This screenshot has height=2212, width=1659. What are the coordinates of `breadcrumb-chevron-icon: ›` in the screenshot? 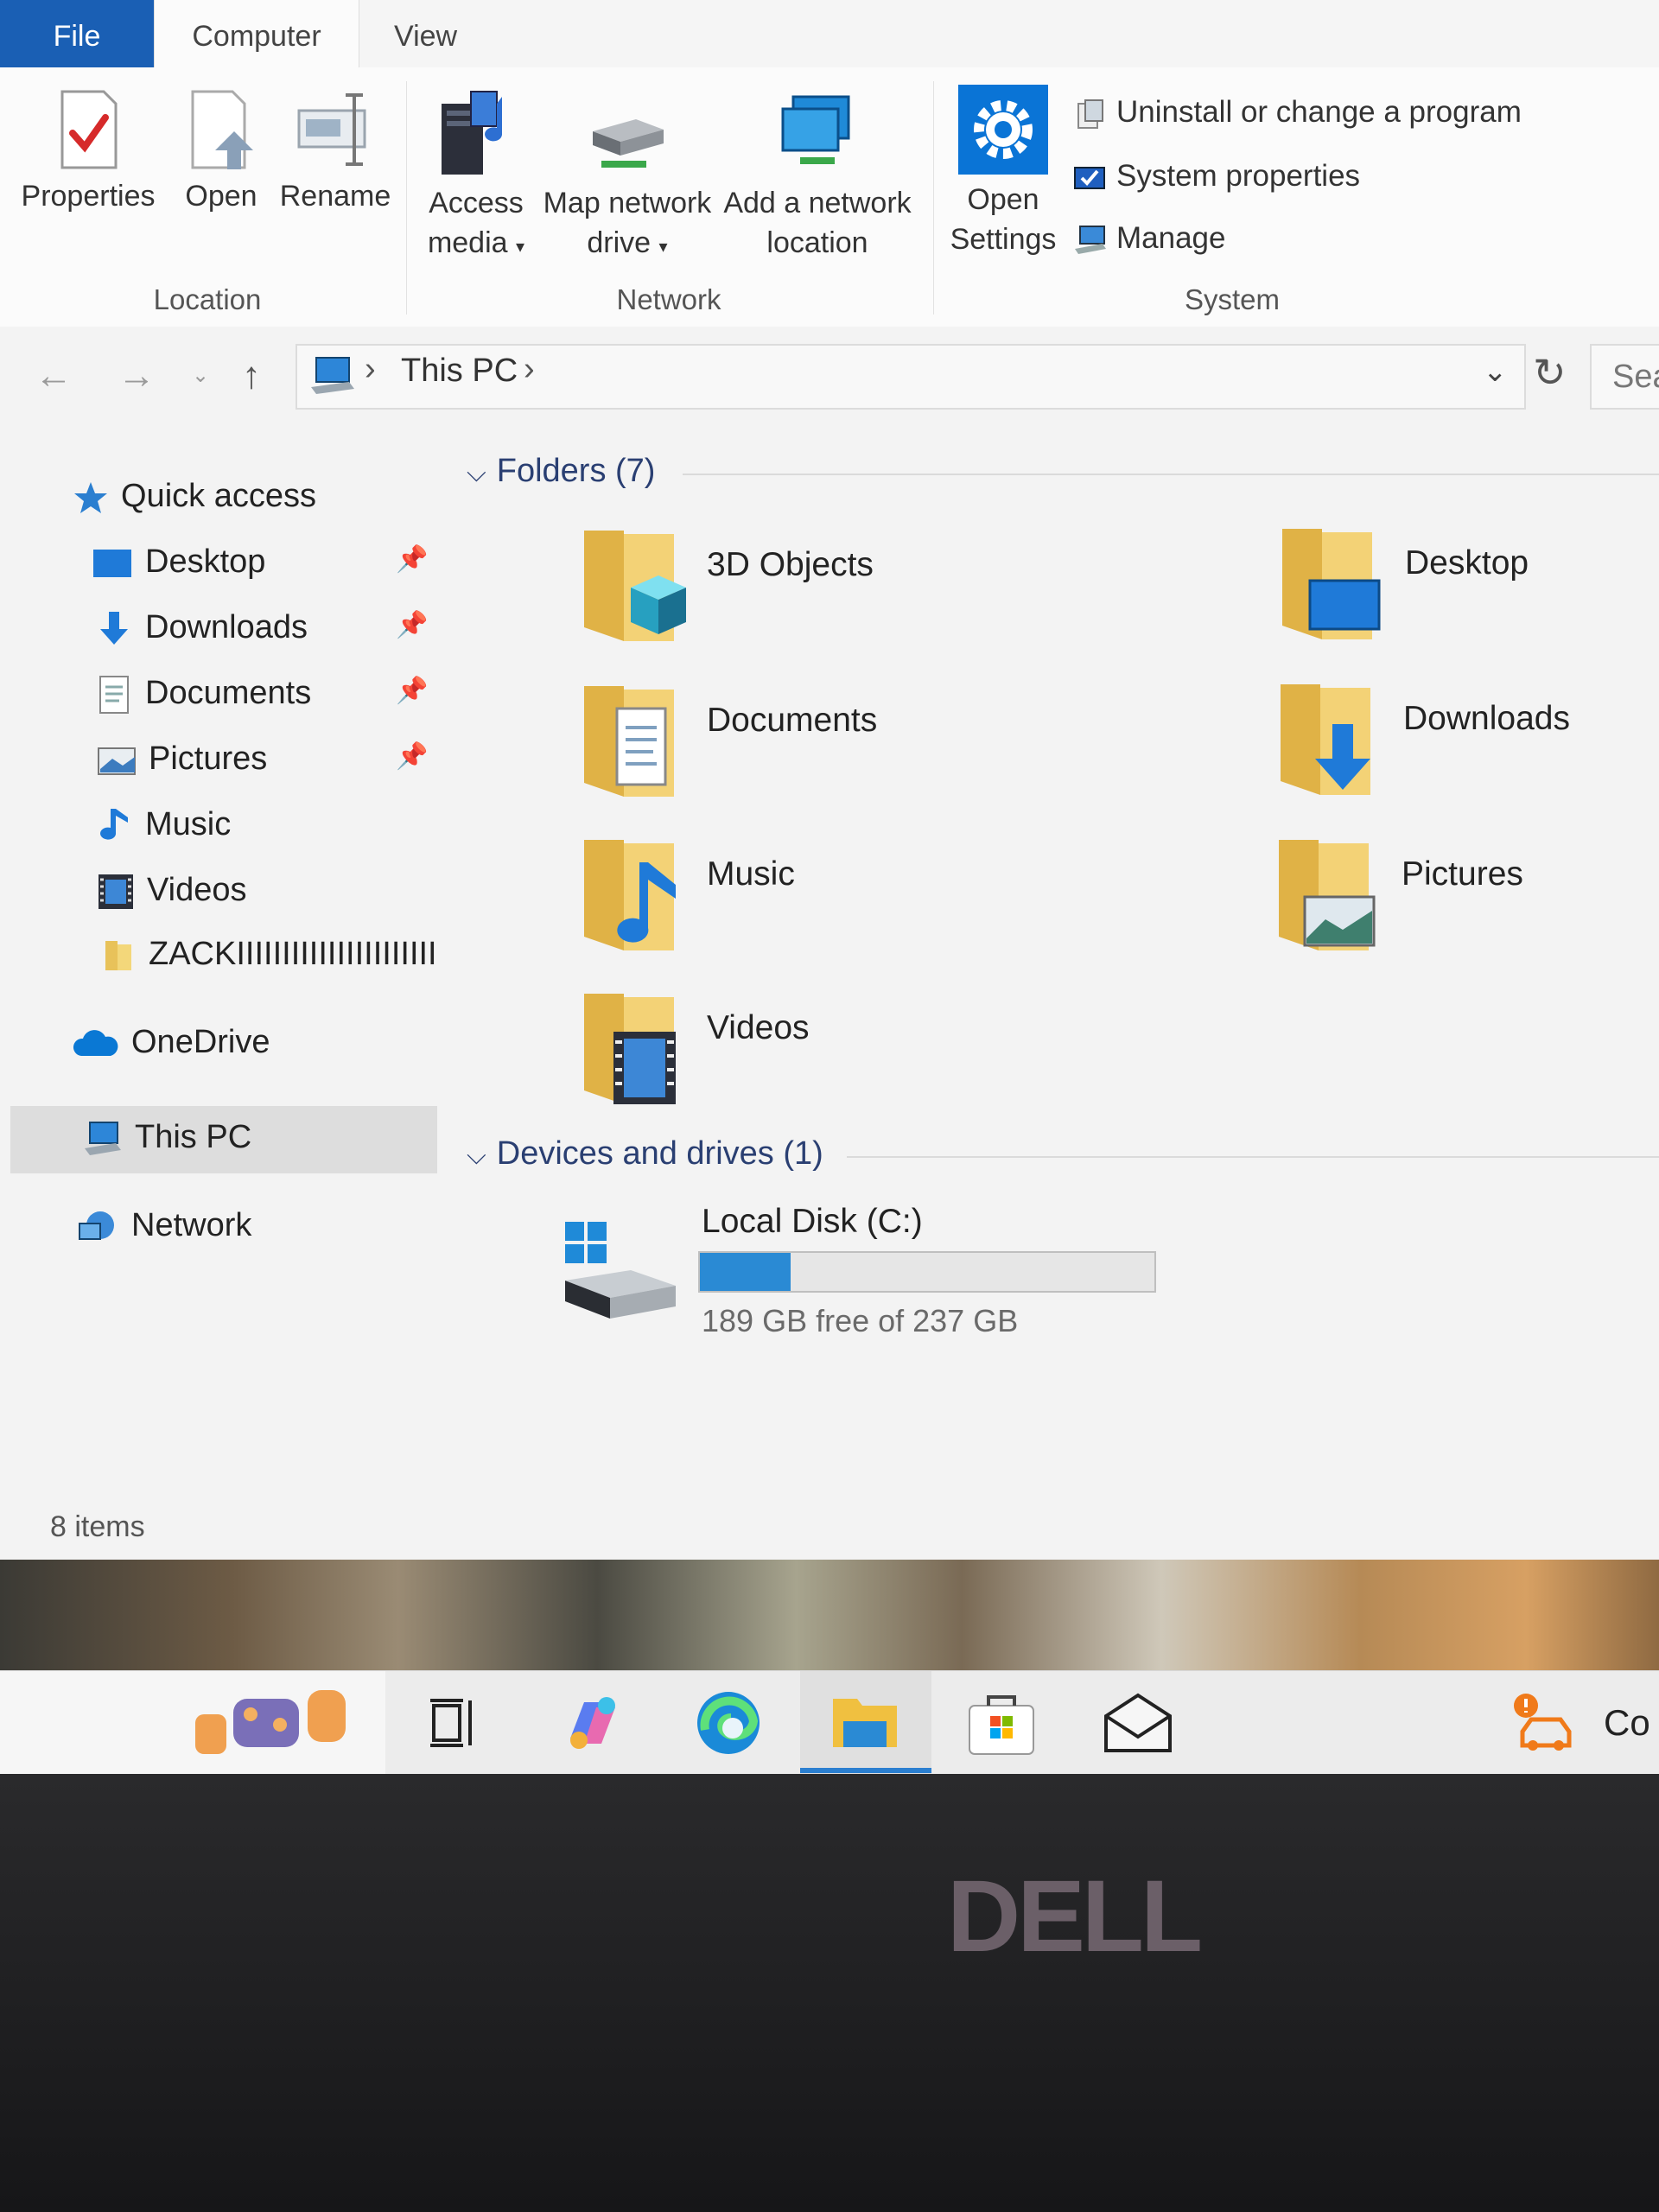 It's located at (529, 369).